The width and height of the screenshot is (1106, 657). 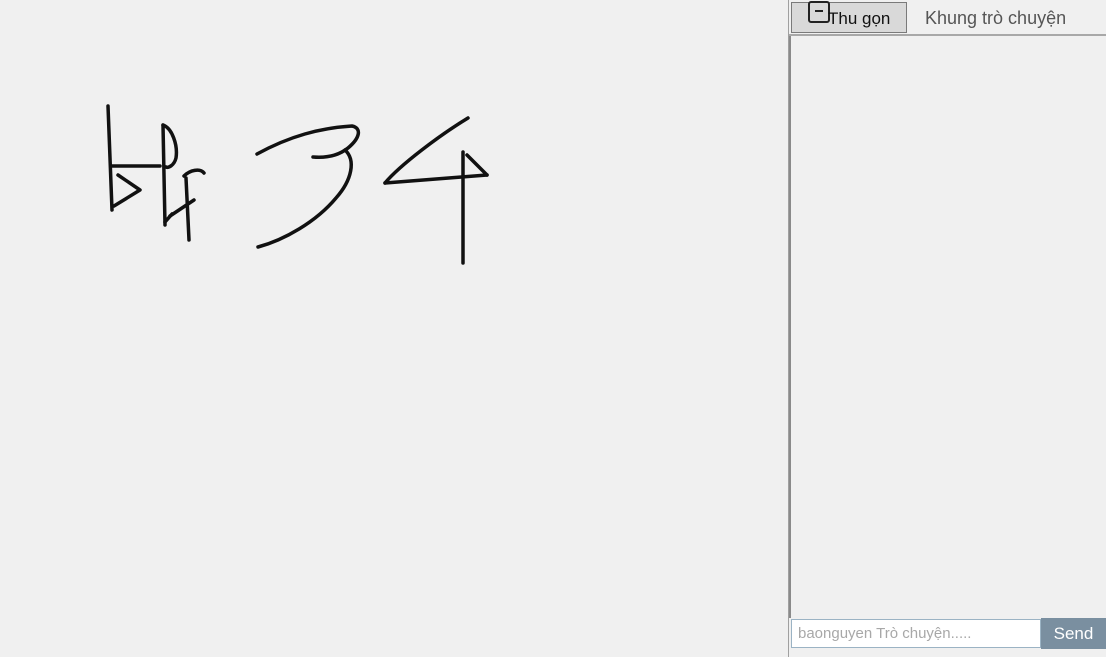 What do you see at coordinates (819, 12) in the screenshot?
I see `minus-icon` at bounding box center [819, 12].